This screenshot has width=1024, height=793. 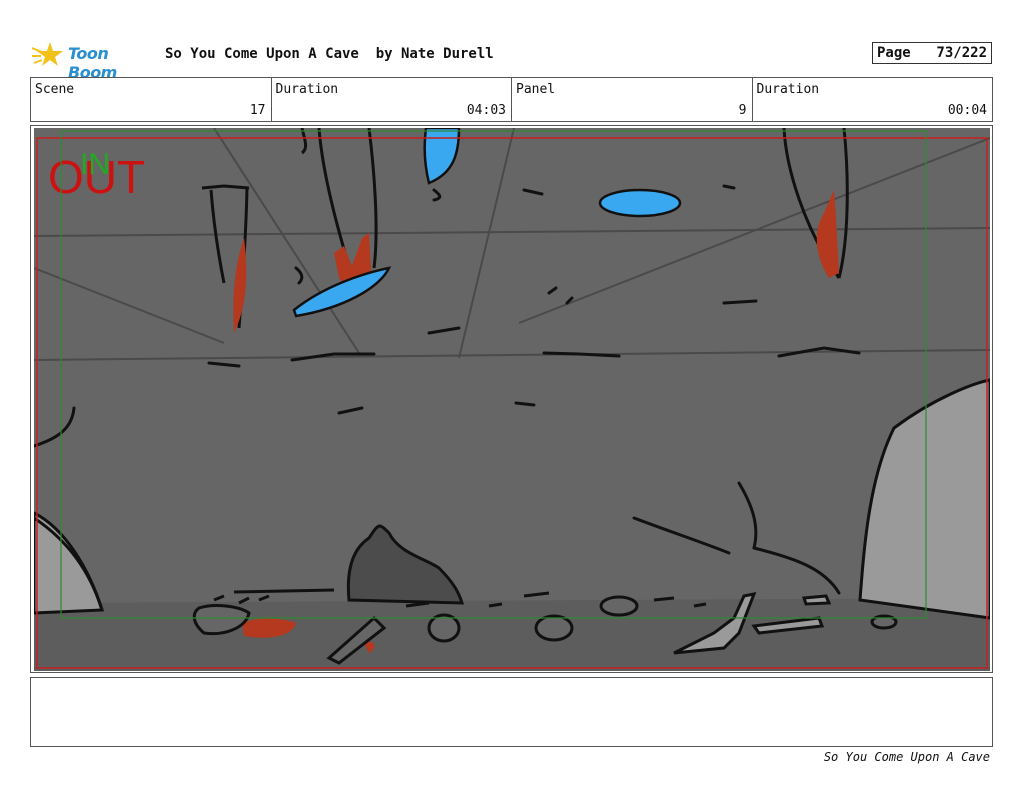 I want to click on toon-boom-logo: Toon Boom, so click(x=94, y=60).